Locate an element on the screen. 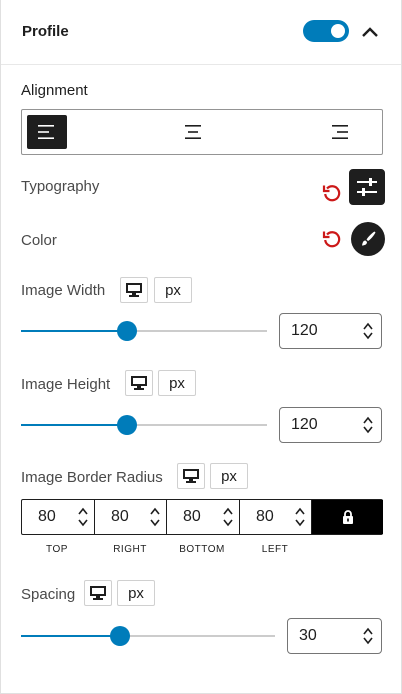  align-right-icon is located at coordinates (340, 132).